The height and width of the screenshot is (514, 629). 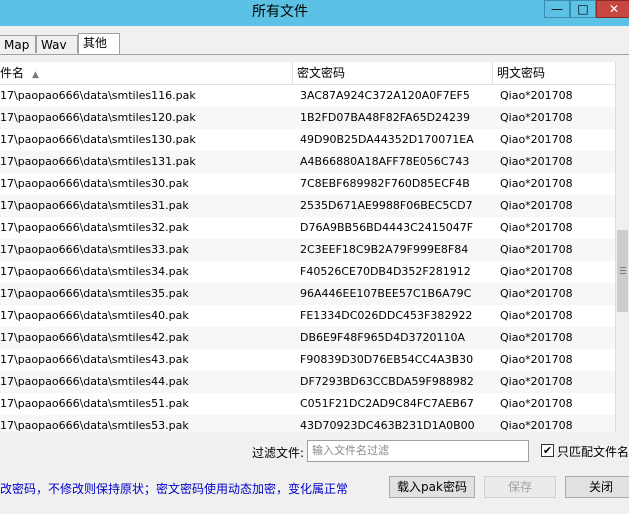 I want to click on cell-cipher: C051F21DC2AD9C84FC7AEB67, so click(x=387, y=403).